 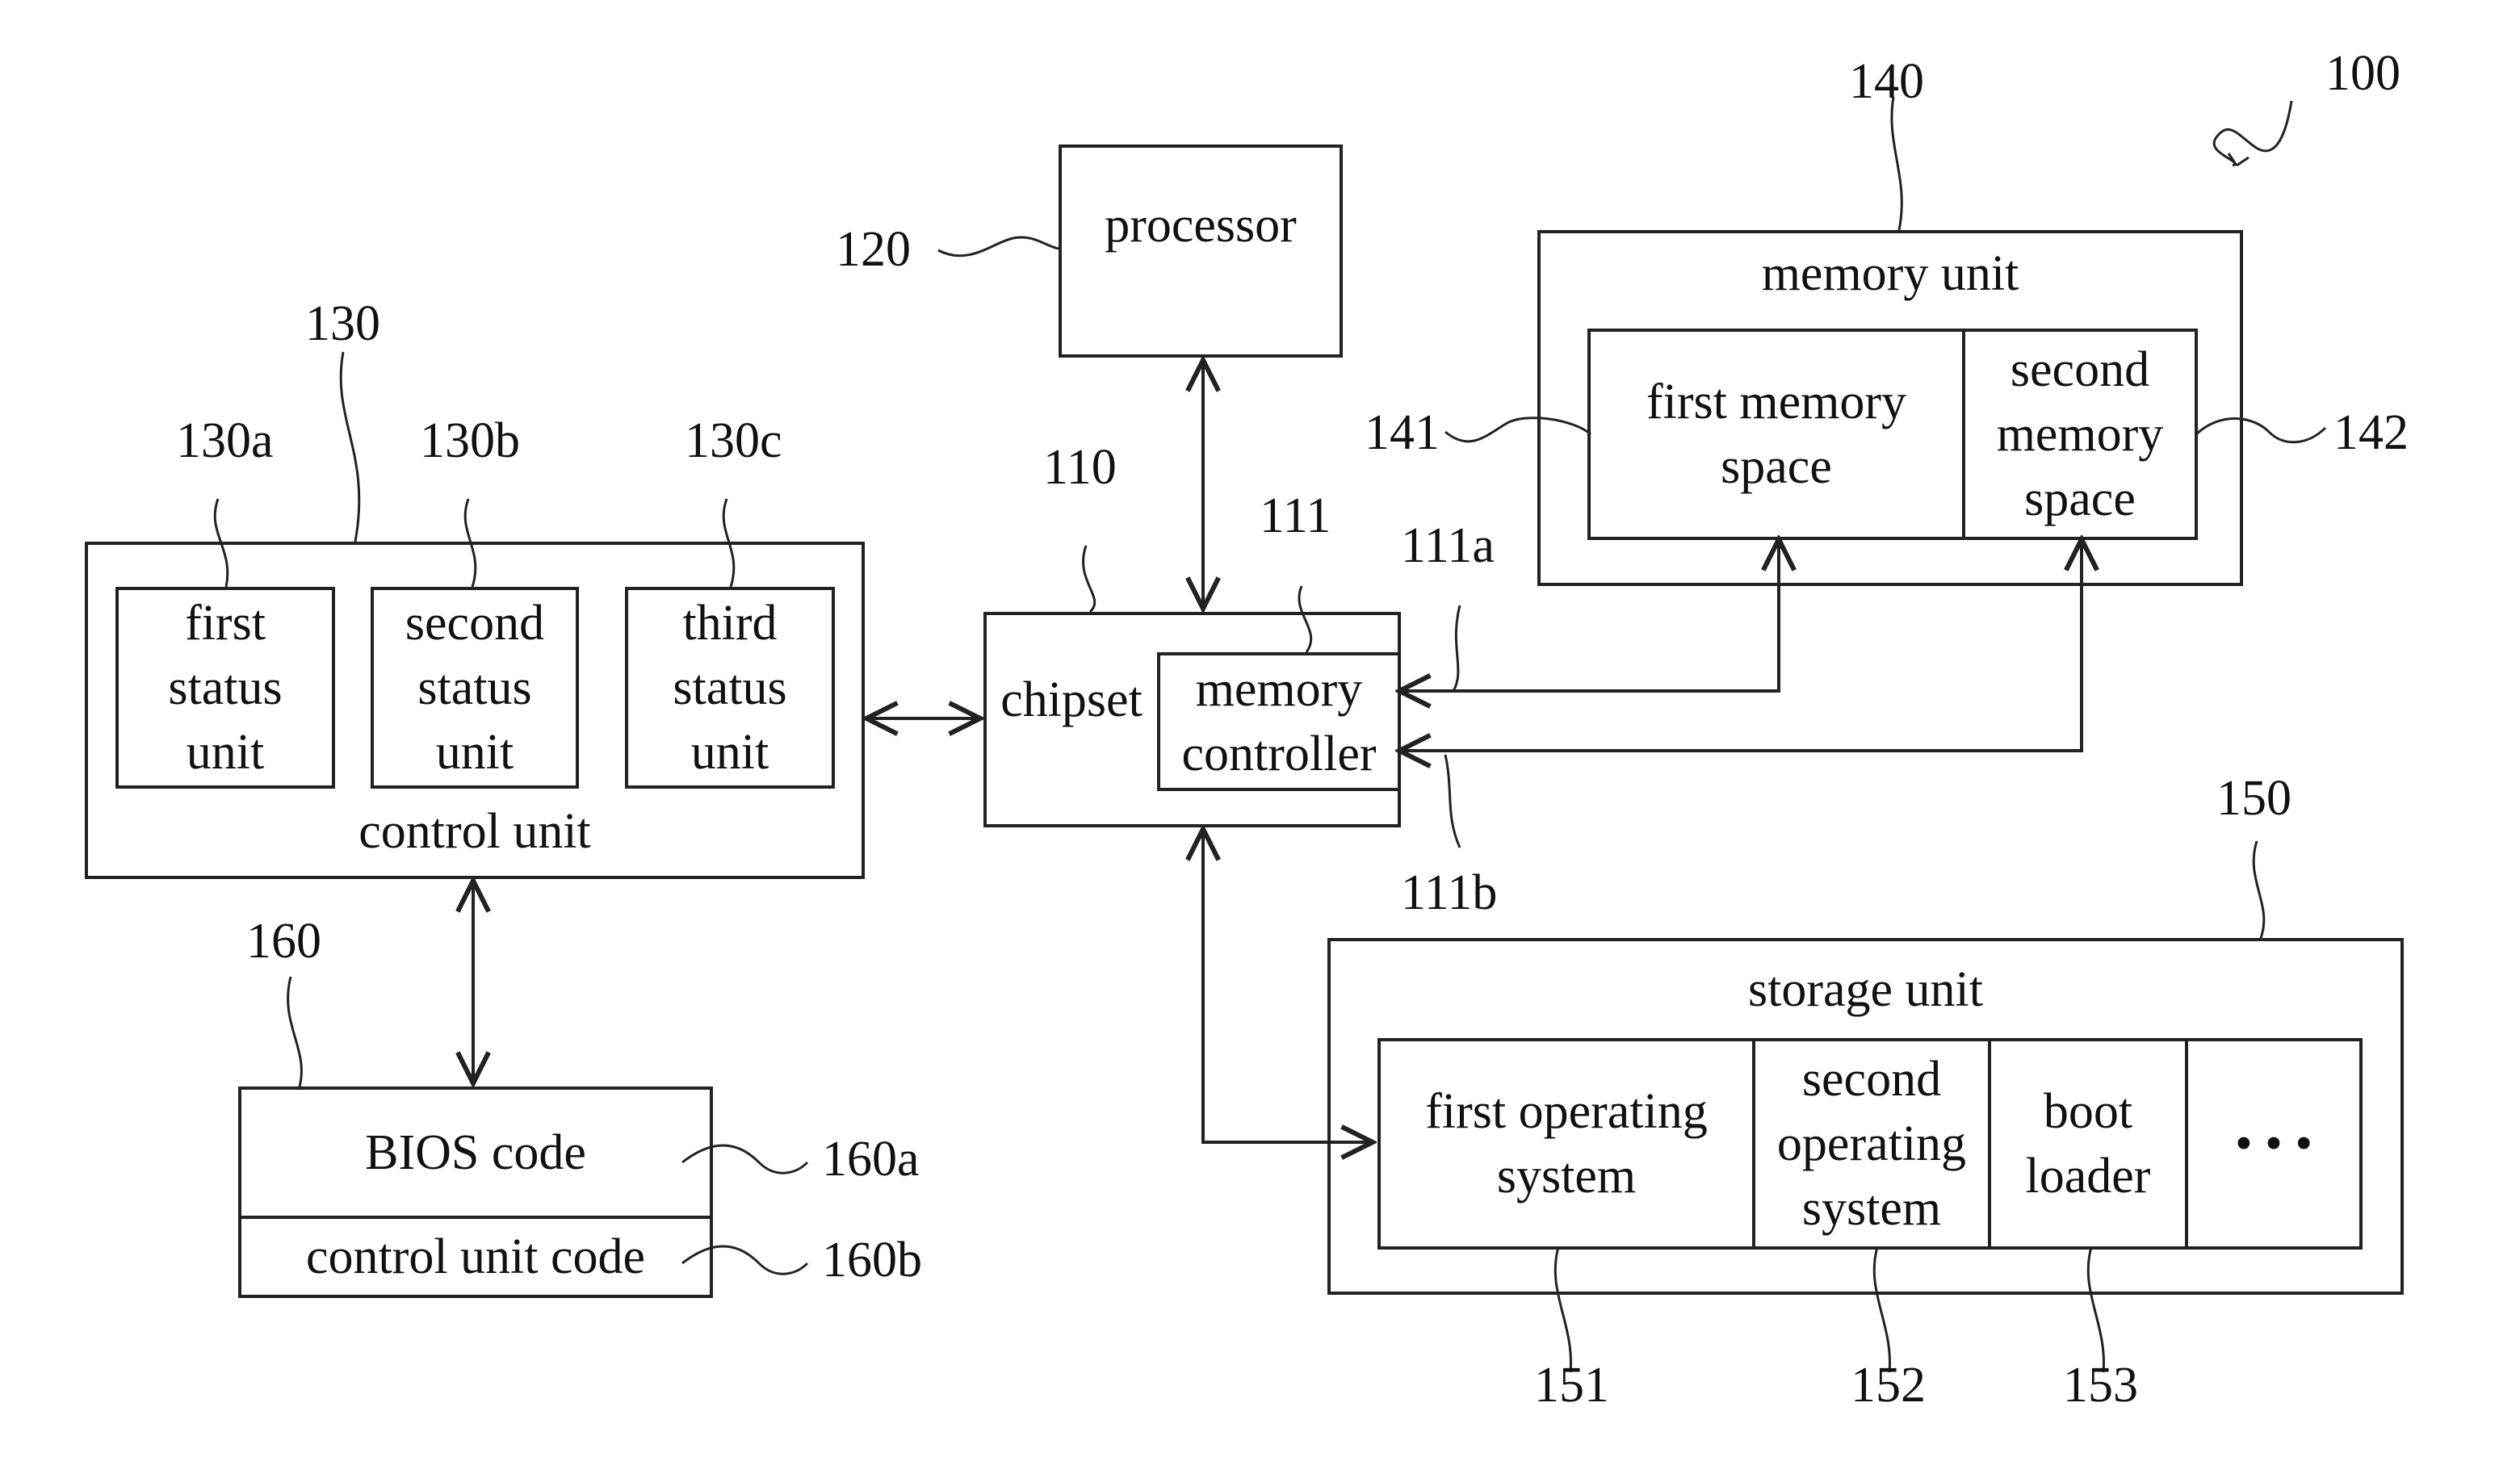 I want to click on second-memory-space: second memory space, so click(x=2080, y=434).